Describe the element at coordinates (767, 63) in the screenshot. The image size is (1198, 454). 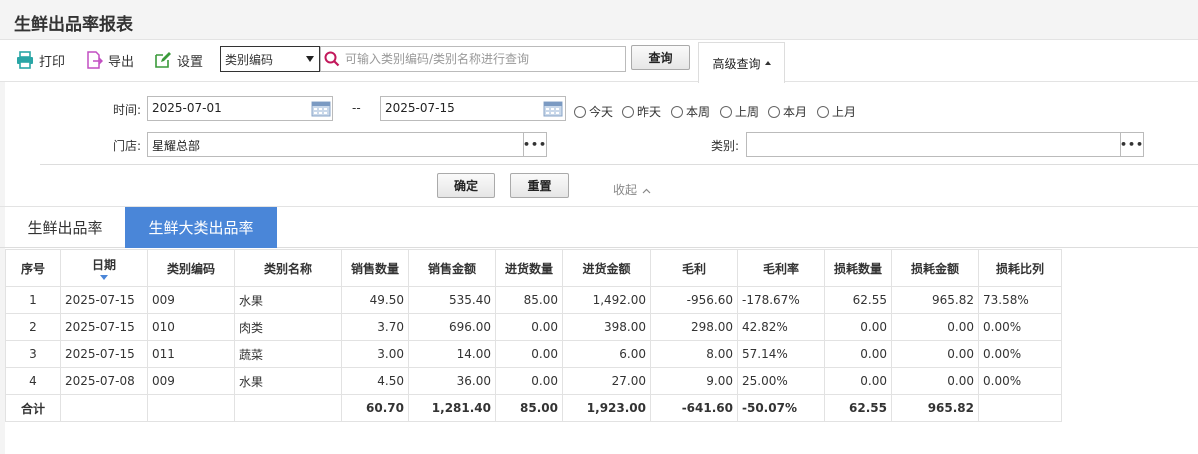
I see `caret-up-icon` at that location.